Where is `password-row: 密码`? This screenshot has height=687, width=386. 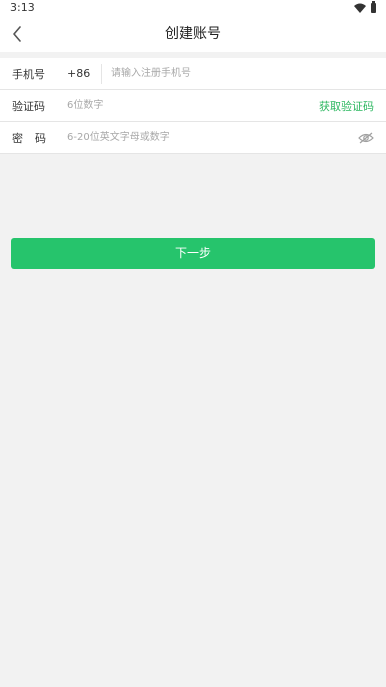 password-row: 密码 is located at coordinates (193, 138).